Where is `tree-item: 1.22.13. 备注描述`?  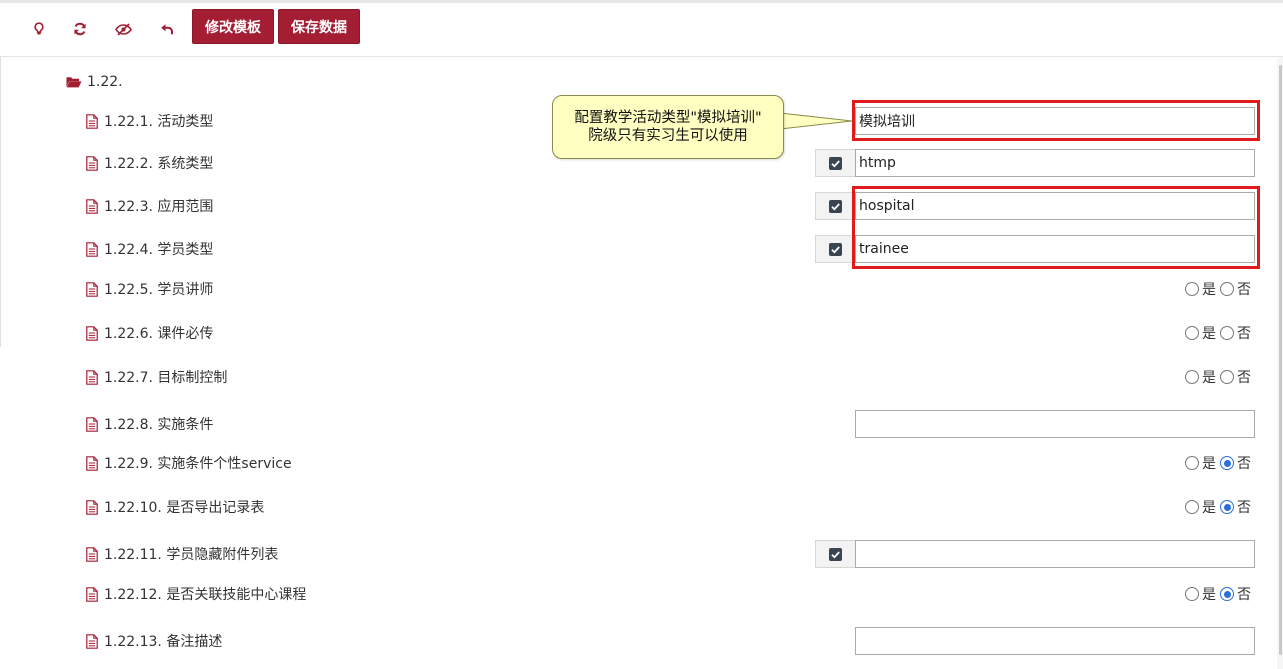
tree-item: 1.22.13. 备注描述 is located at coordinates (154, 641).